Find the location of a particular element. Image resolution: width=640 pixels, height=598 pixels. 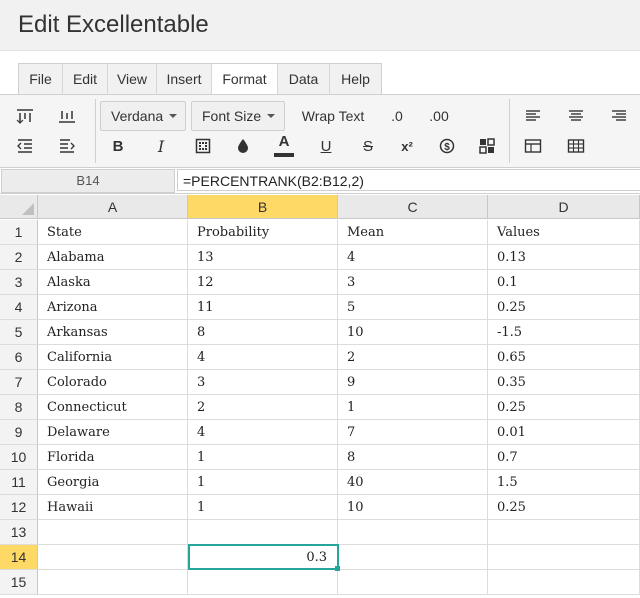

row-header-4: 4 is located at coordinates (19, 307).